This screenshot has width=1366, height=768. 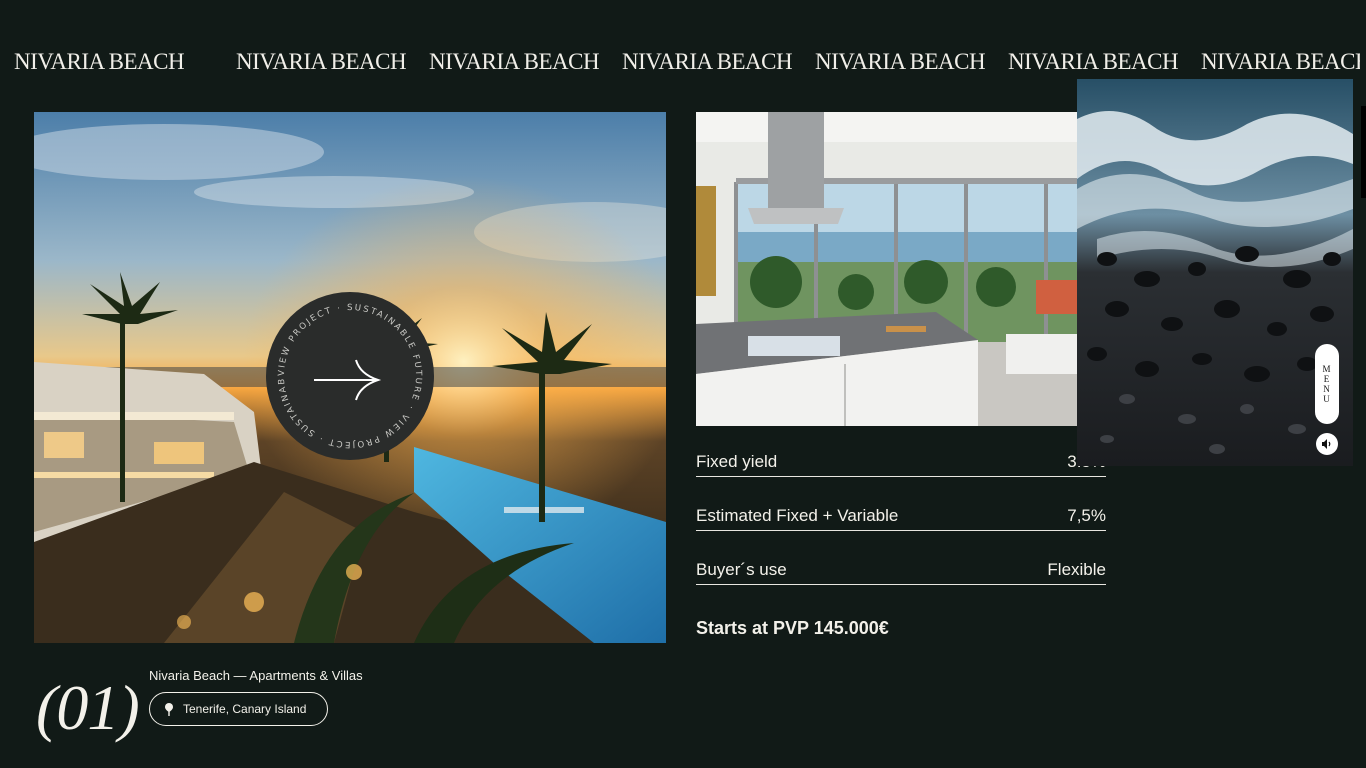 I want to click on project-index: (01), so click(x=88, y=707).